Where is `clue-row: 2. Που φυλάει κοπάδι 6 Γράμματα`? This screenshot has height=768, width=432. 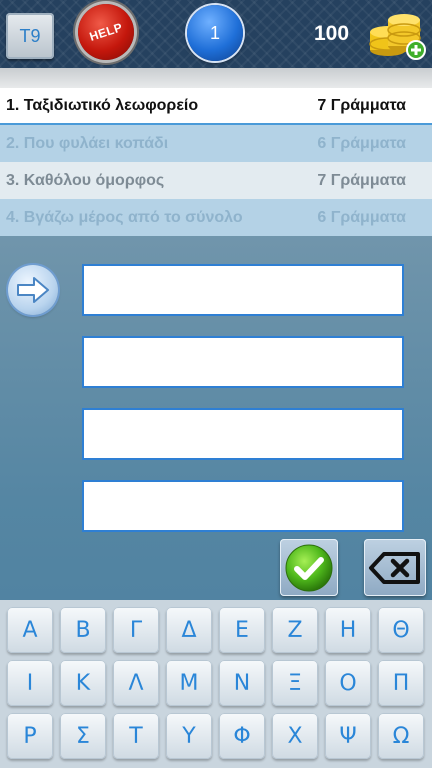 clue-row: 2. Που φυλάει κοπάδι 6 Γράμματα is located at coordinates (216, 143).